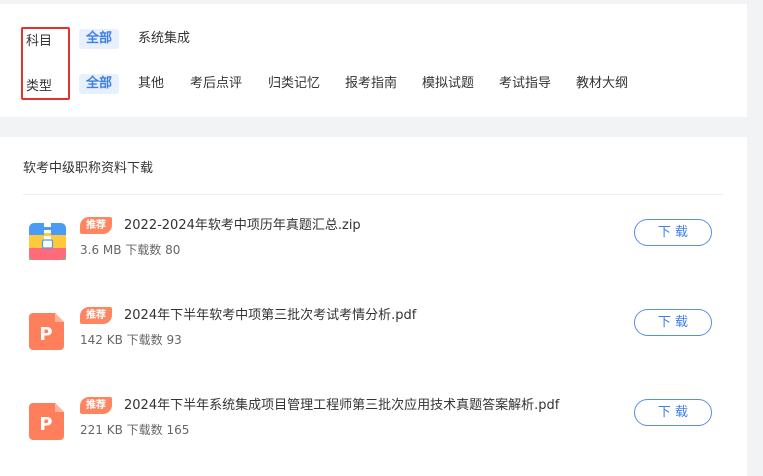  Describe the element at coordinates (448, 84) in the screenshot. I see `type-option-mock: 模拟试题` at that location.